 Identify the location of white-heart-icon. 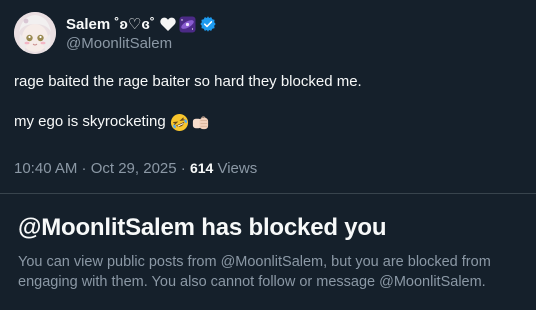
(168, 24).